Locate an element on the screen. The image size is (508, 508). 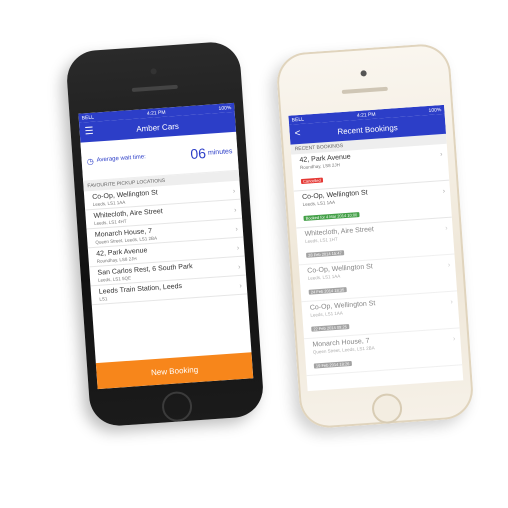
date-badge: 28 Feb 2014 15:47 is located at coordinates (325, 254).